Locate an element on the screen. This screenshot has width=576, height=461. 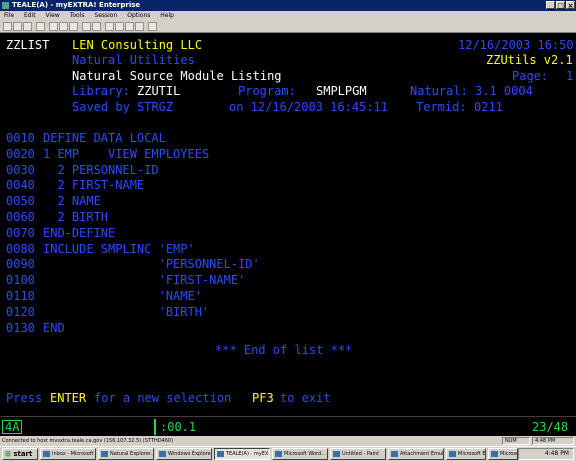
print-icon is located at coordinates (40, 26).